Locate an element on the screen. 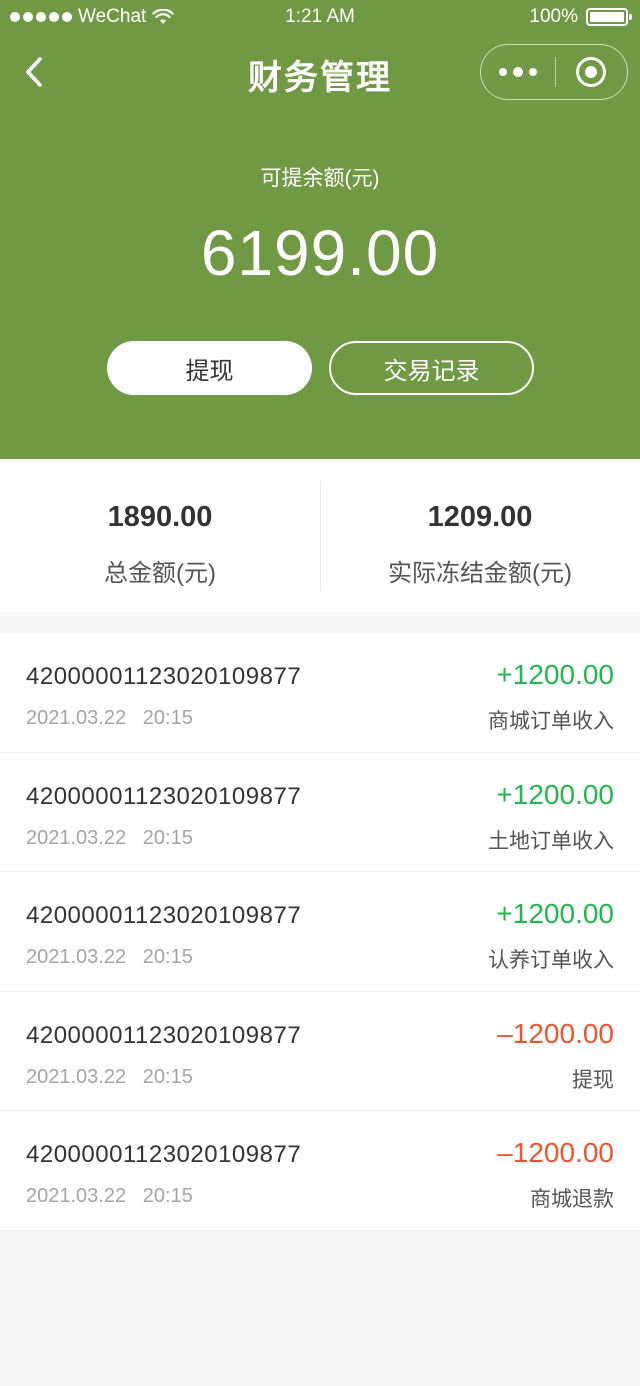 The image size is (640, 1386). withdraw-button: 提现 is located at coordinates (209, 368).